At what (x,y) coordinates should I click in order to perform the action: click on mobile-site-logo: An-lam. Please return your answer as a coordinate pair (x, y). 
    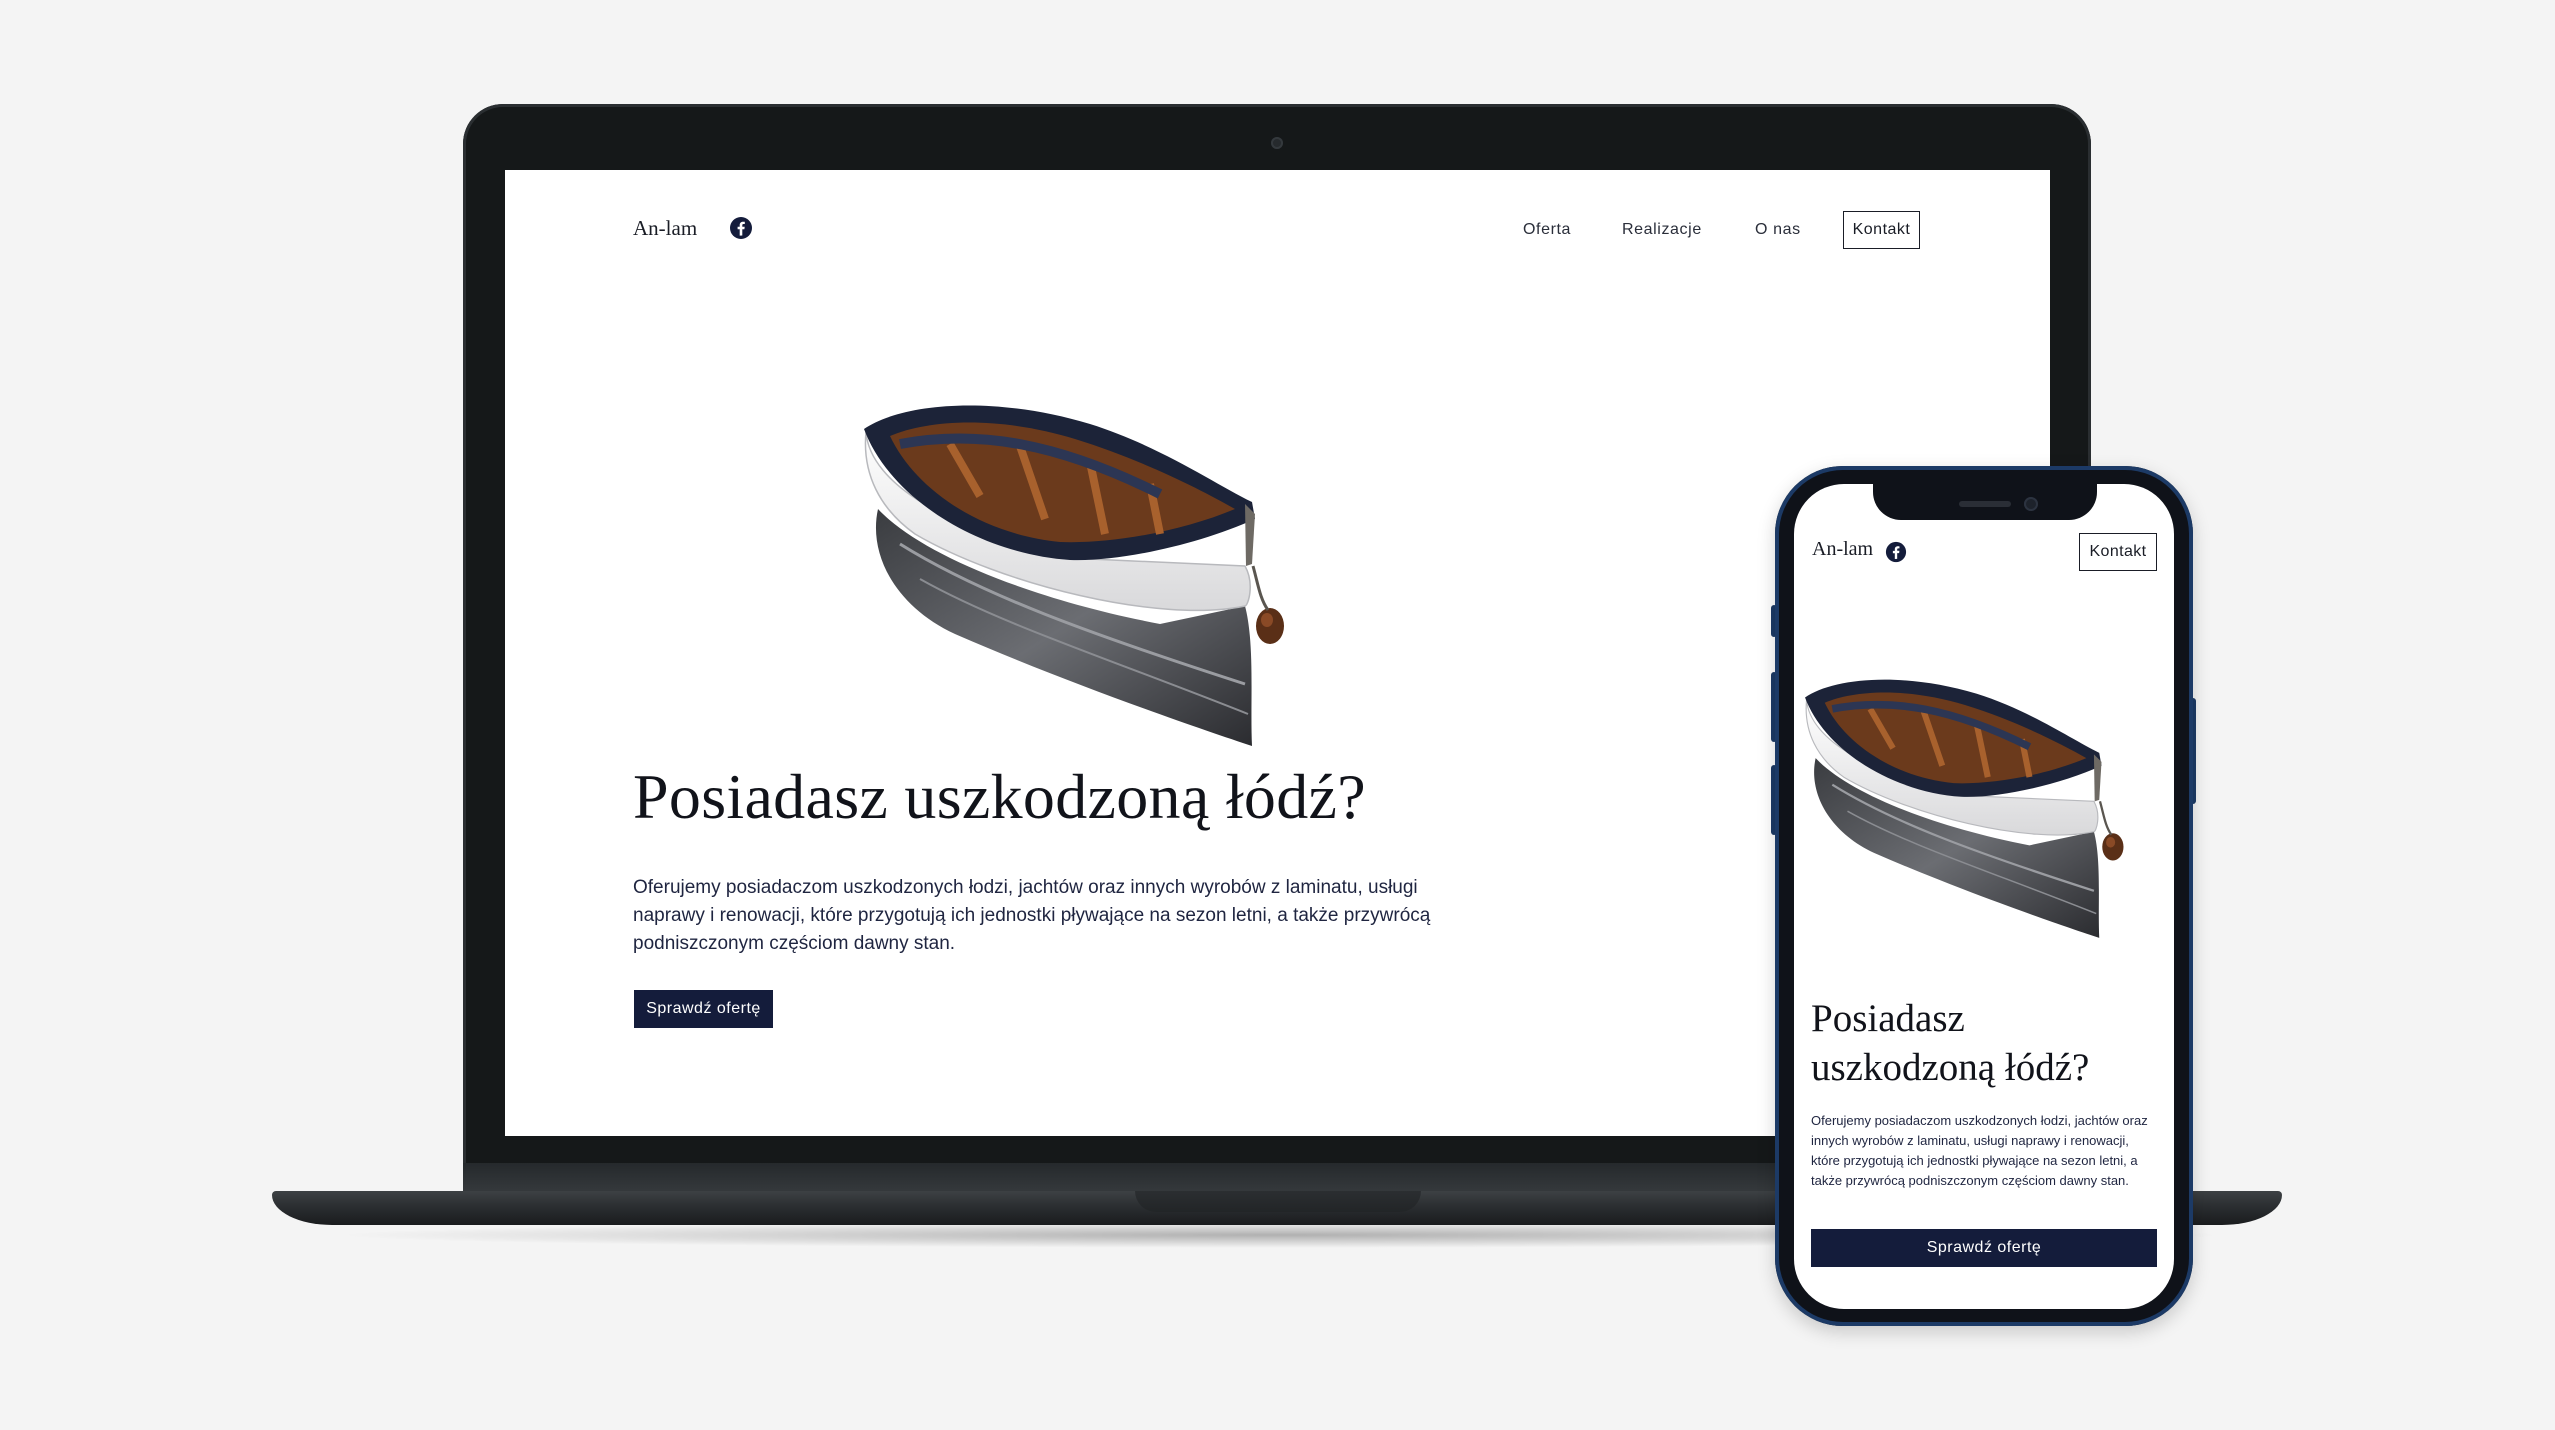
    Looking at the image, I should click on (1842, 549).